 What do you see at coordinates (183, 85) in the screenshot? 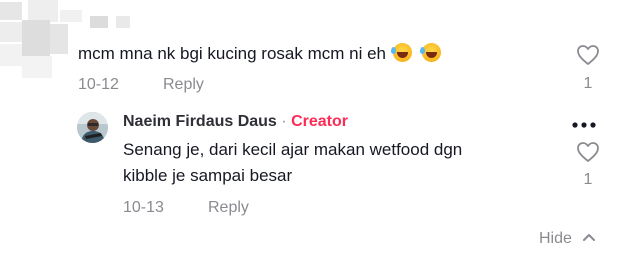
I see `comment-reply-button: Reply` at bounding box center [183, 85].